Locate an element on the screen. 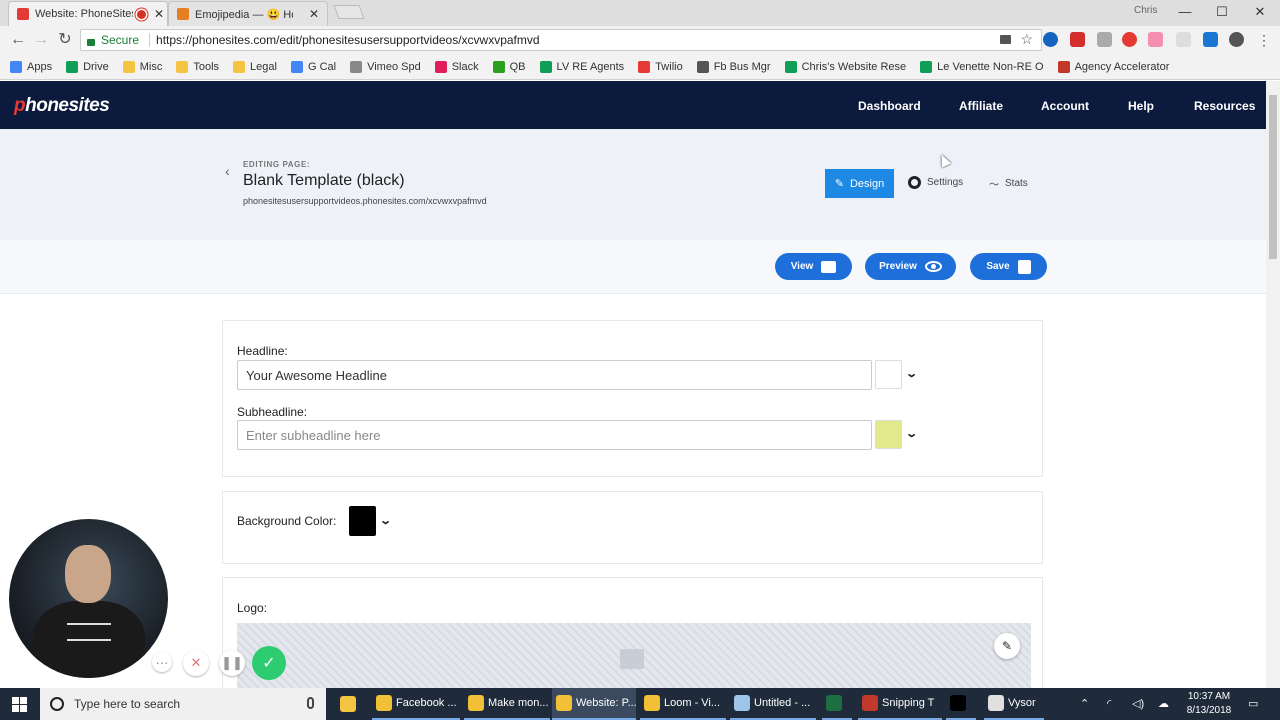  bookmark-item: Vimeo Spd is located at coordinates (385, 66).